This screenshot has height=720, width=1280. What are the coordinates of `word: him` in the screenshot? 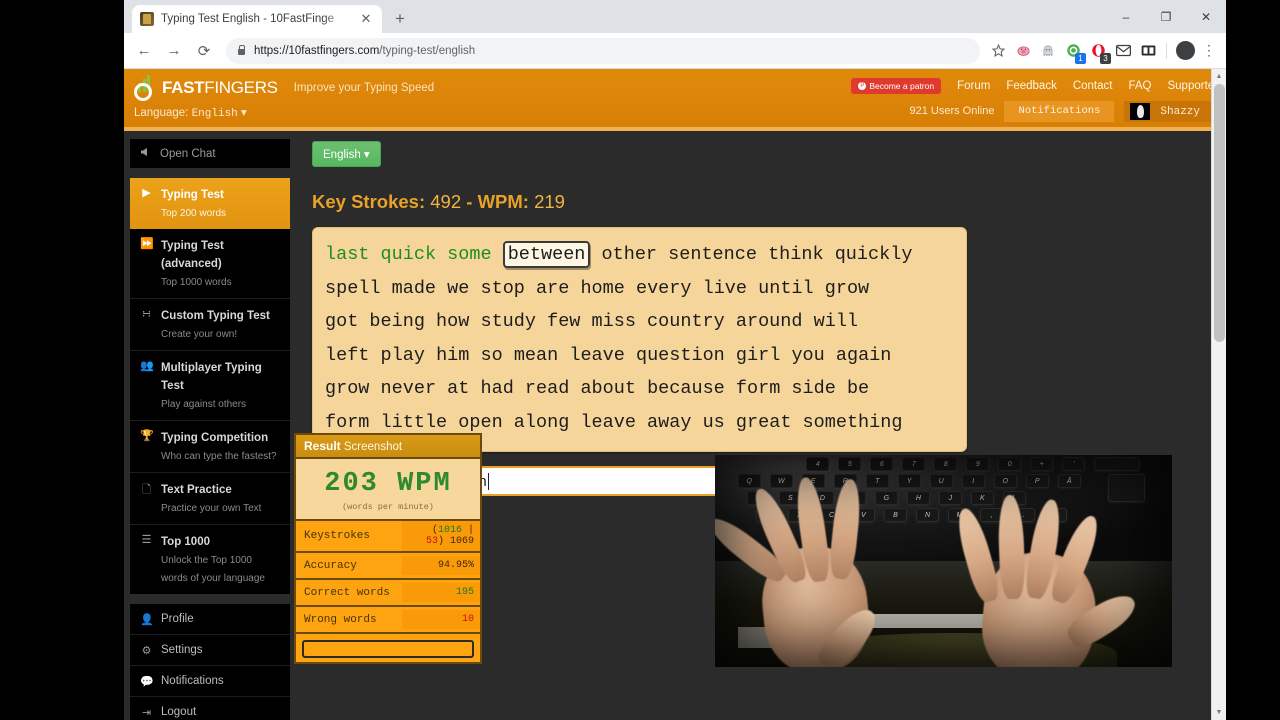 It's located at (453, 355).